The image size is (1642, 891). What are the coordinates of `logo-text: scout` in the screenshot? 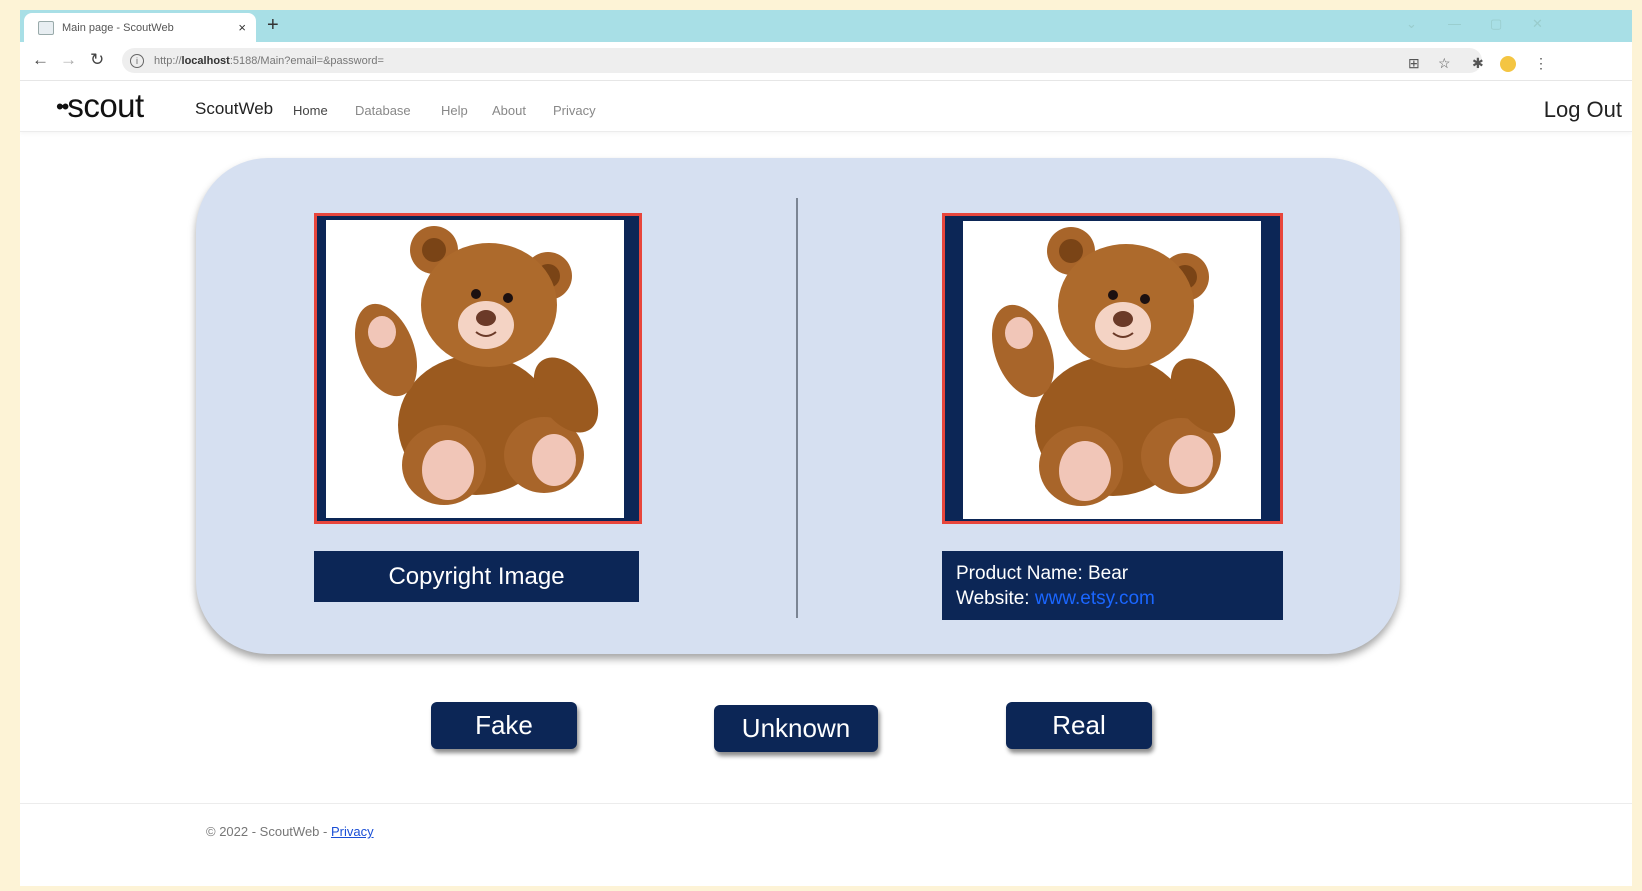 It's located at (105, 105).